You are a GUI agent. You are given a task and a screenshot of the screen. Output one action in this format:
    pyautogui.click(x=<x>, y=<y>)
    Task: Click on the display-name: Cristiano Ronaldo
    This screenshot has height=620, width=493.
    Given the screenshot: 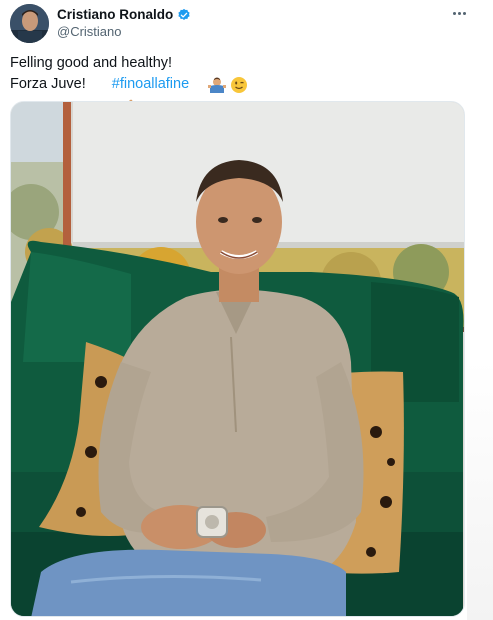 What is the action you would take?
    pyautogui.click(x=115, y=15)
    